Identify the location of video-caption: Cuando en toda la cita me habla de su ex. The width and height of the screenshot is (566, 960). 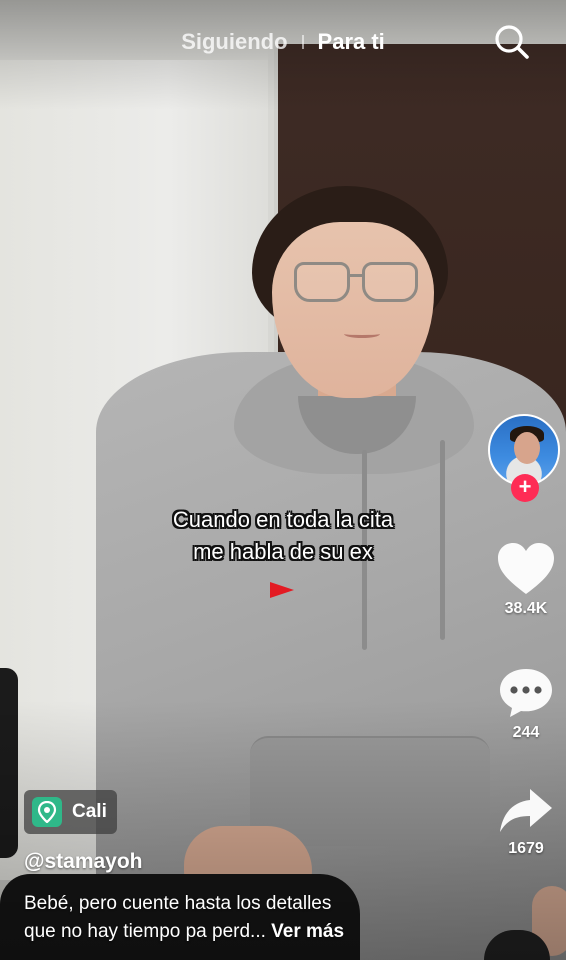
(283, 536).